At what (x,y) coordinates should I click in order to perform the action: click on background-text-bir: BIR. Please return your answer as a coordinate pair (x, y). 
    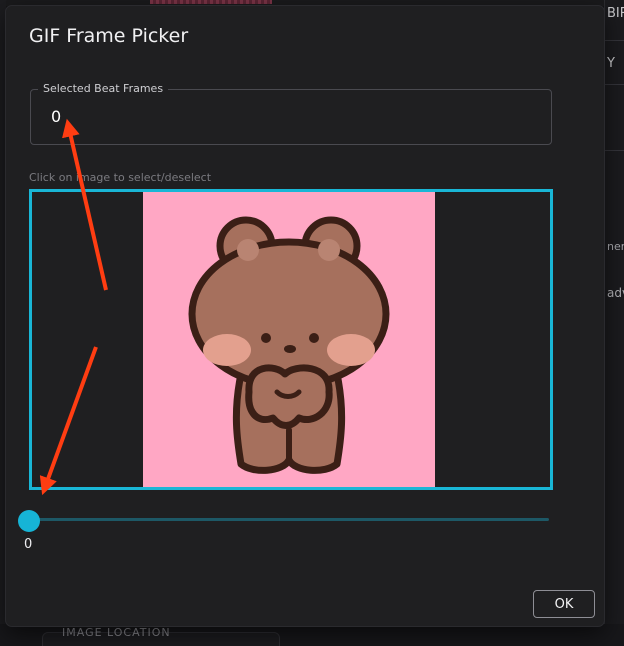
    Looking at the image, I should click on (615, 13).